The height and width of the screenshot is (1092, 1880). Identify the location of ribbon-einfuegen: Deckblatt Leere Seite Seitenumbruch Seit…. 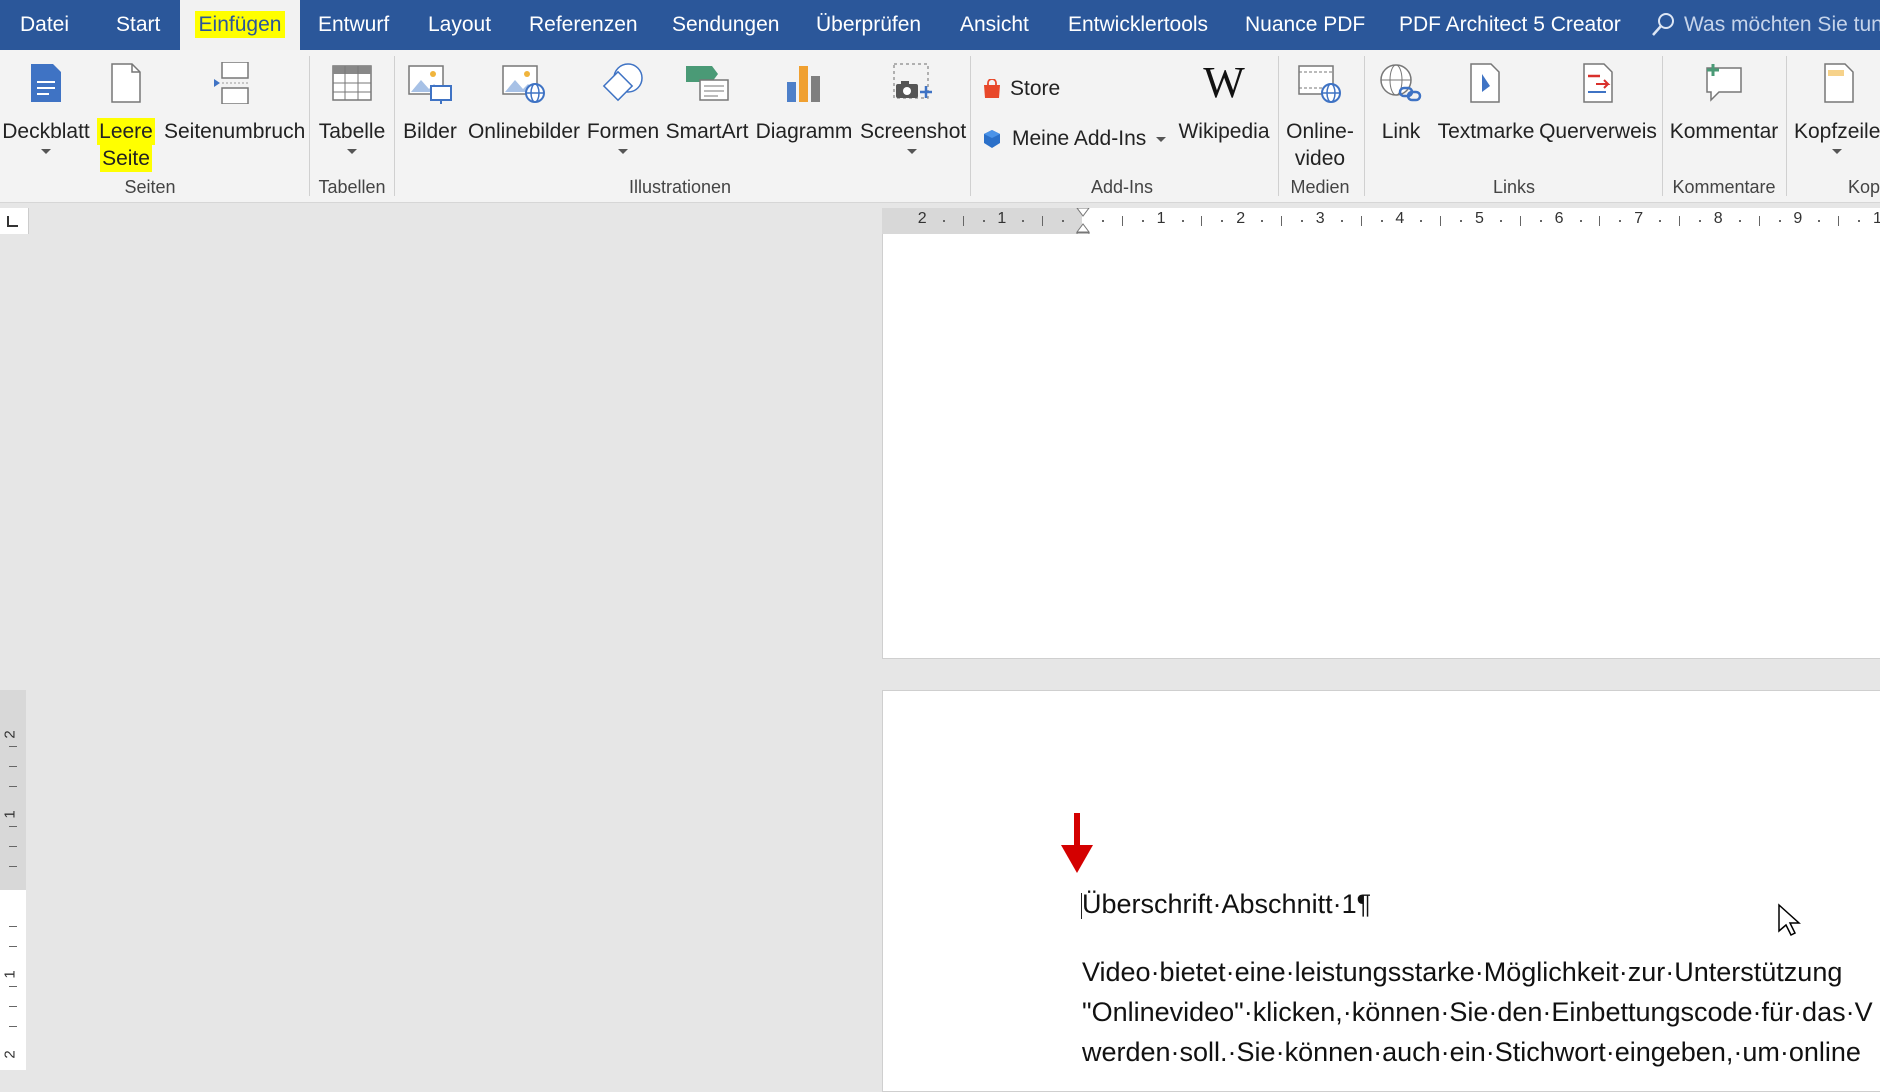
(940, 126).